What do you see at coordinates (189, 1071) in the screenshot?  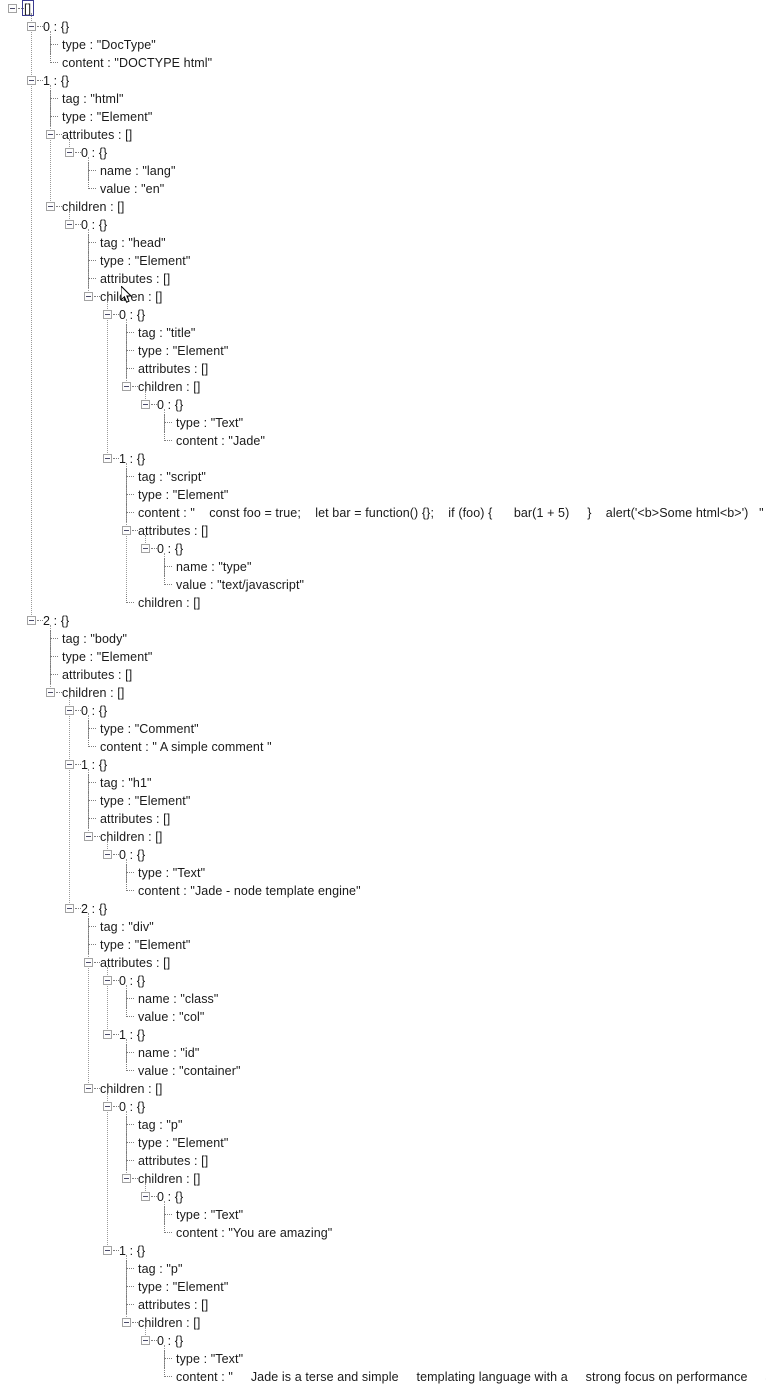 I see `tree-node-label: value : "container"` at bounding box center [189, 1071].